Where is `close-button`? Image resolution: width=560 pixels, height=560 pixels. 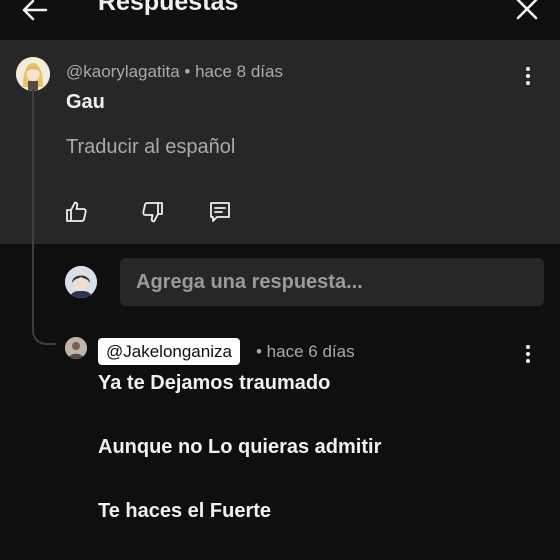
close-button is located at coordinates (527, 13).